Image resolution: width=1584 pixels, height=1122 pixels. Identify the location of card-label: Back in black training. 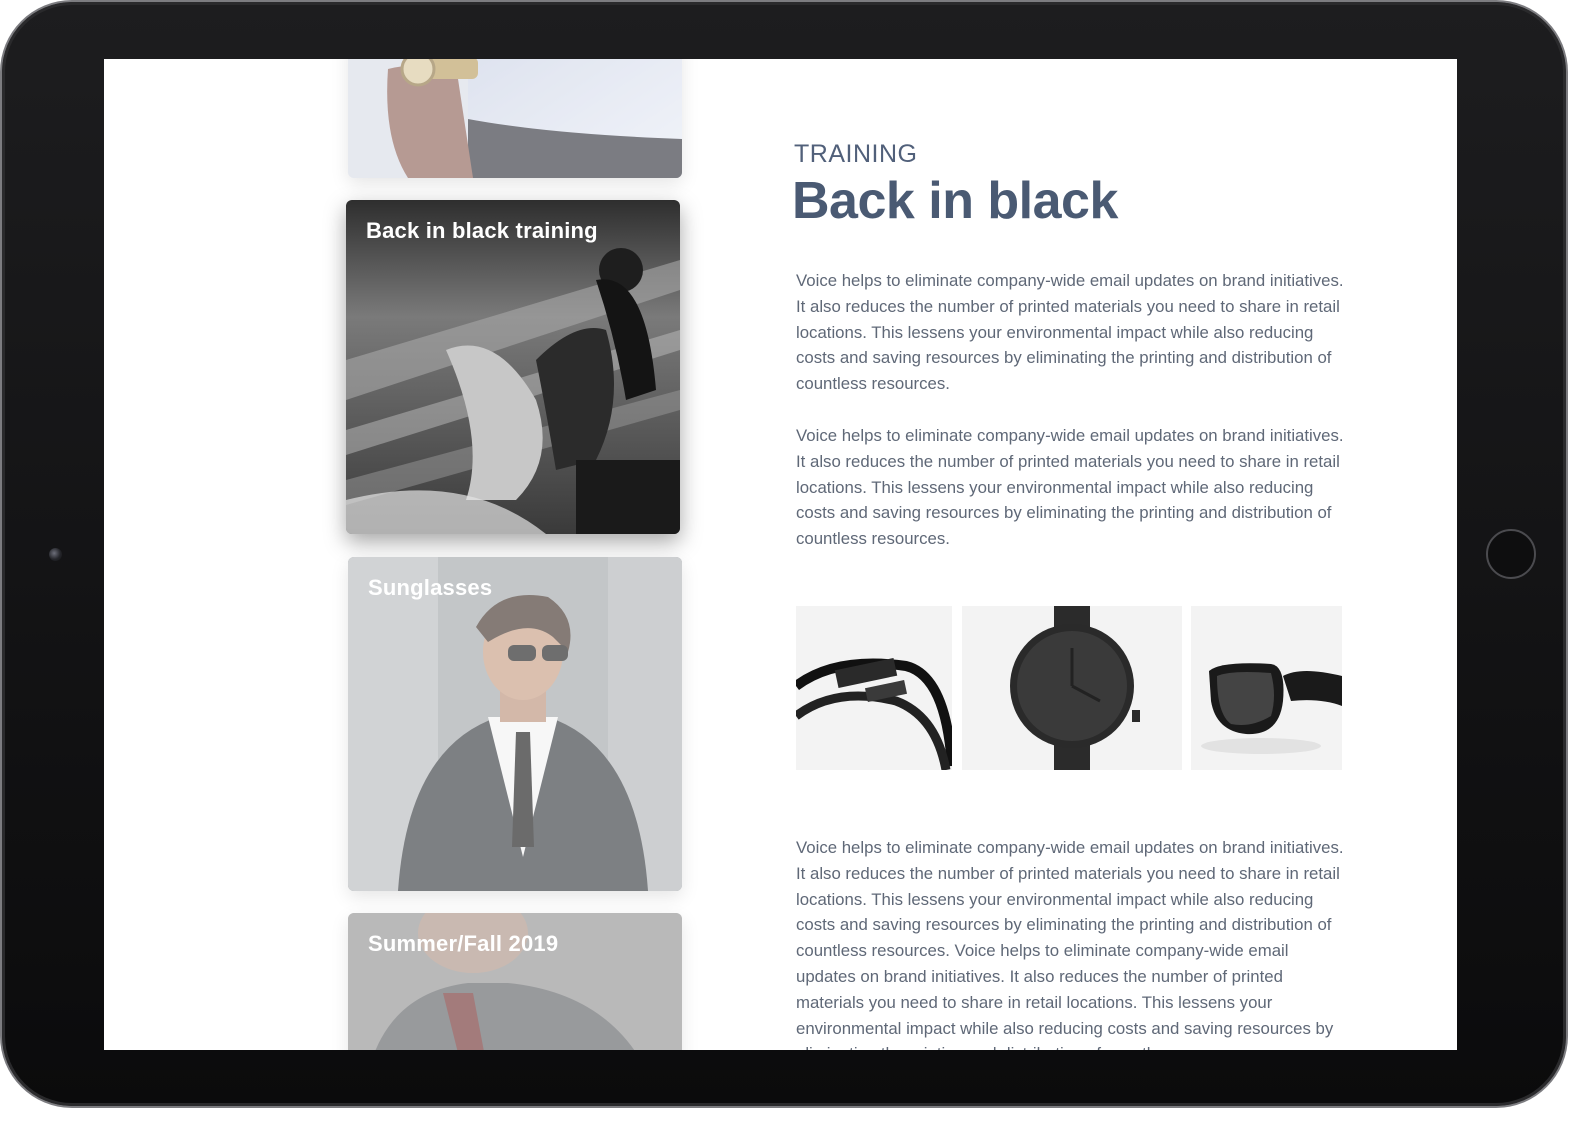
(482, 230).